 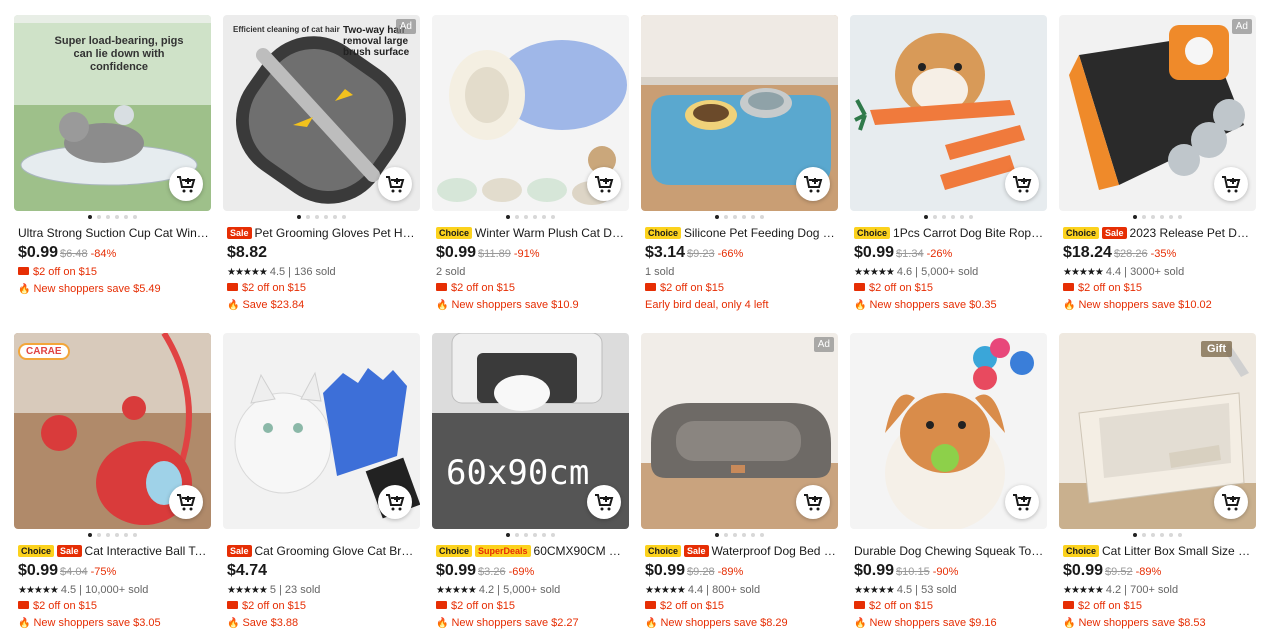 What do you see at coordinates (969, 233) in the screenshot?
I see `product-title: 1Pcs Carrot Dog Bite Rope Pet Toy` at bounding box center [969, 233].